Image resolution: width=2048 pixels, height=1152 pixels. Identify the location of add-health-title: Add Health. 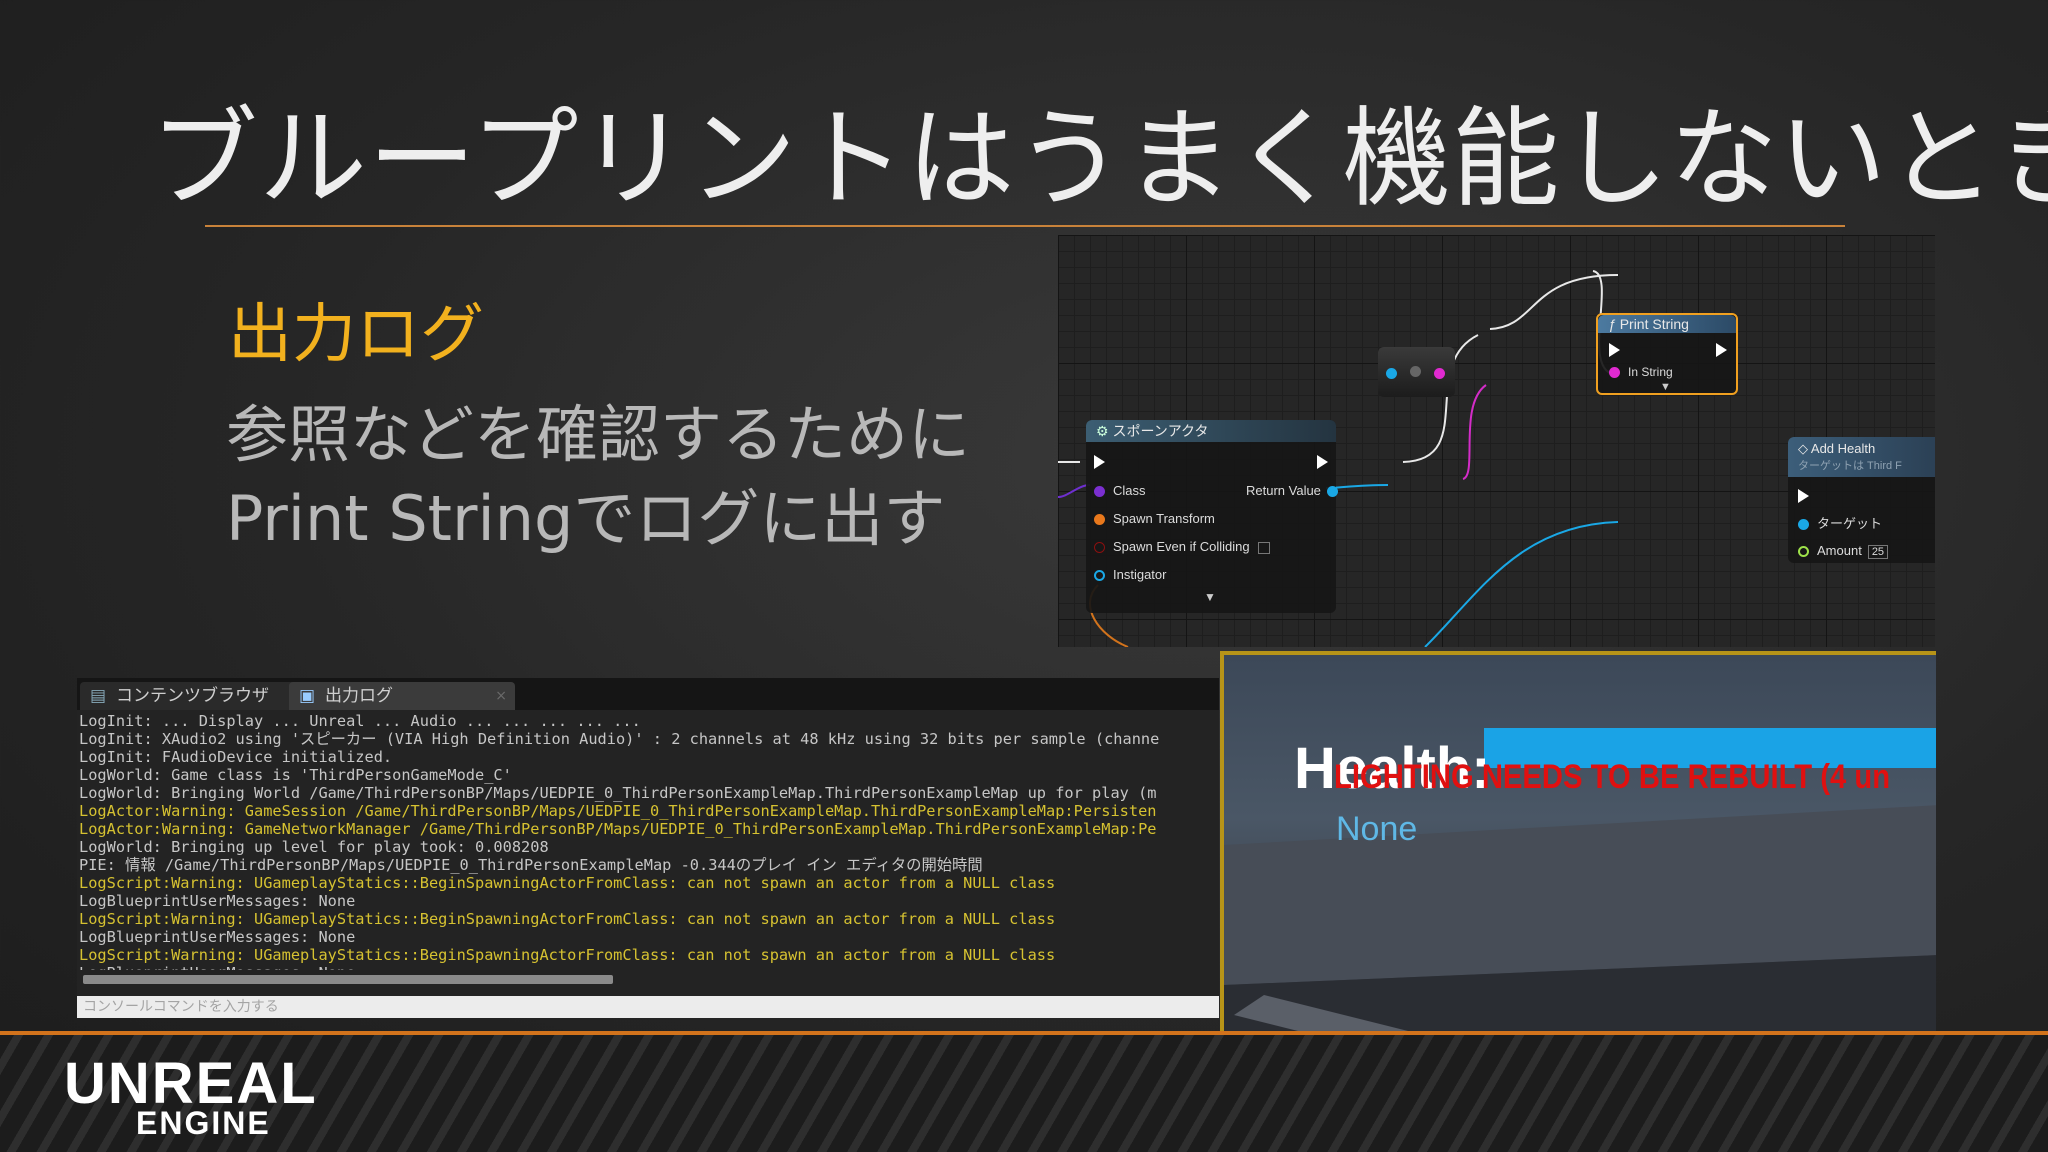
(1843, 448).